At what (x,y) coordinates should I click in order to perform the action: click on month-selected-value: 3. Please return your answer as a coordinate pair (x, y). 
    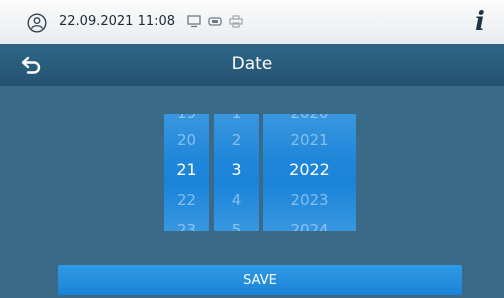
    Looking at the image, I should click on (236, 170).